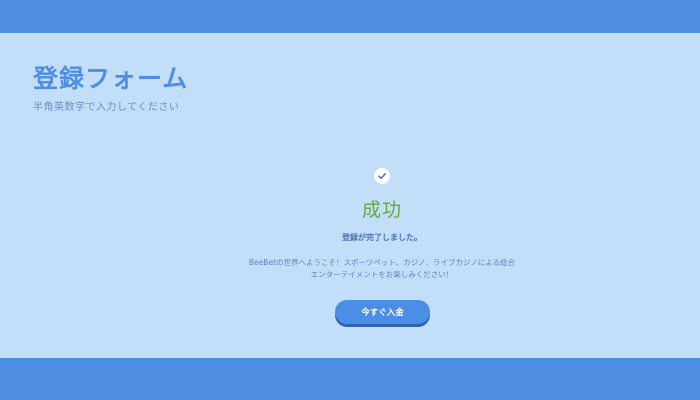 Image resolution: width=700 pixels, height=400 pixels. I want to click on registration-complete-text: 登録が完了しました。, so click(382, 237).